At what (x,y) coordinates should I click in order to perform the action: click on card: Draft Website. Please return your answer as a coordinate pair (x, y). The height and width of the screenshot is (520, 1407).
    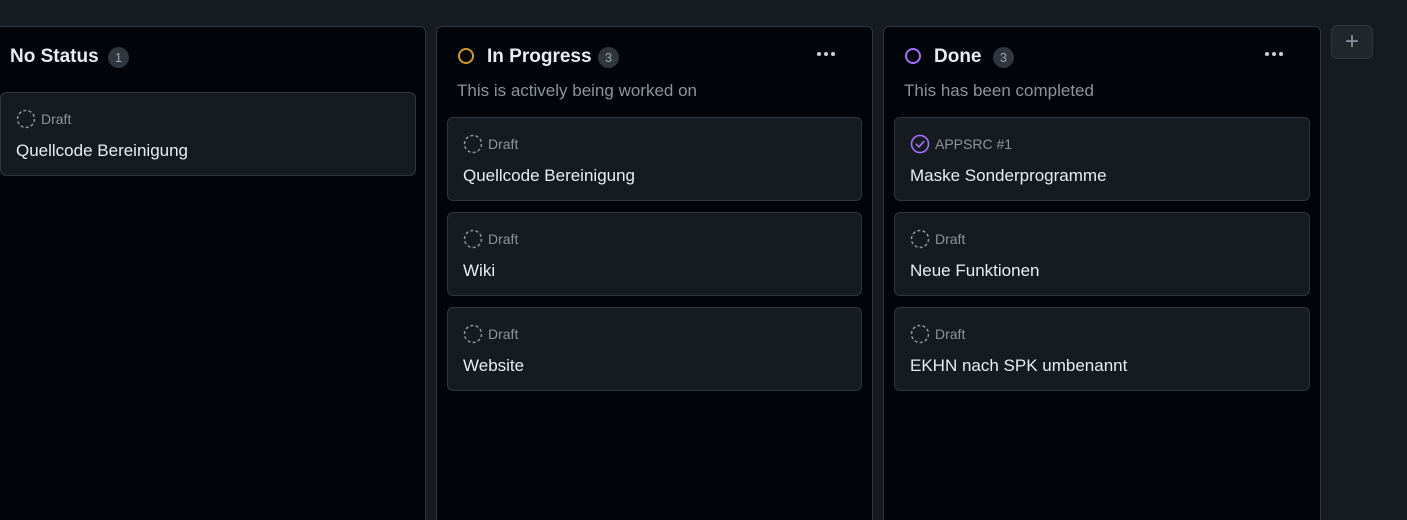
    Looking at the image, I should click on (654, 349).